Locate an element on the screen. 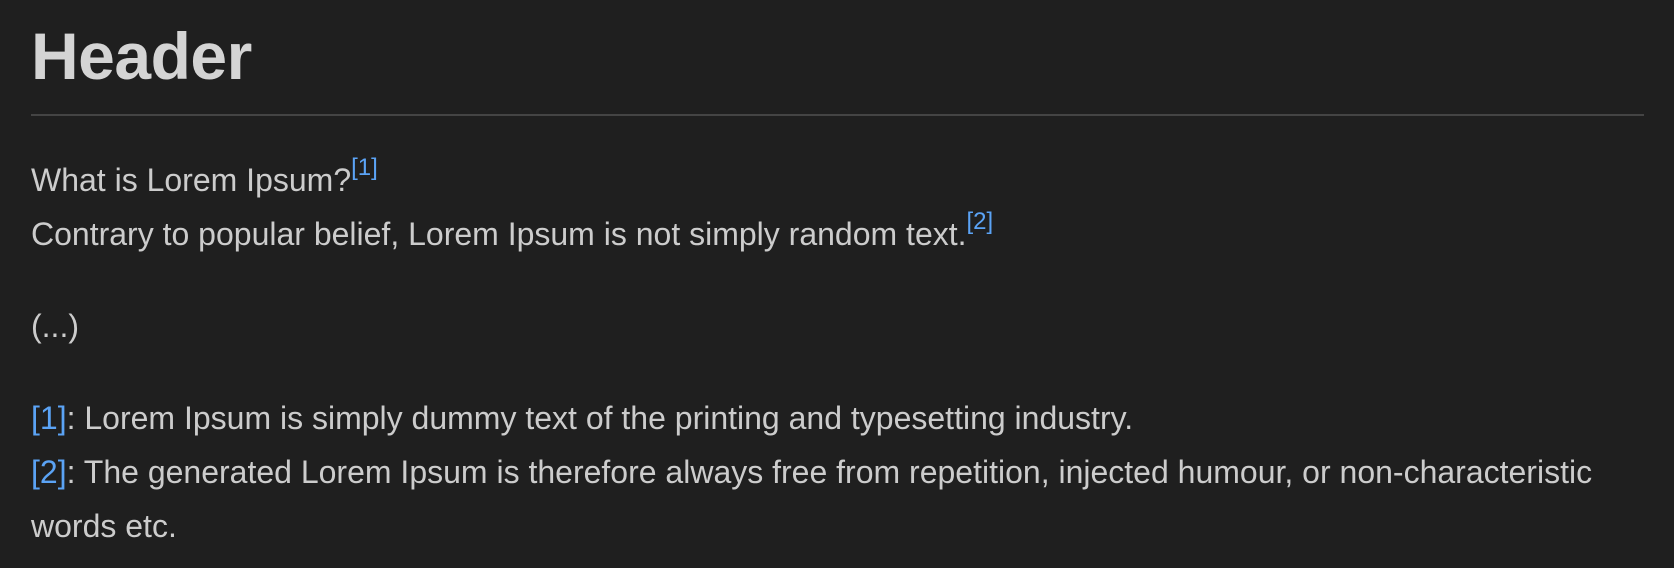  footnote-label-2: [2] is located at coordinates (49, 472).